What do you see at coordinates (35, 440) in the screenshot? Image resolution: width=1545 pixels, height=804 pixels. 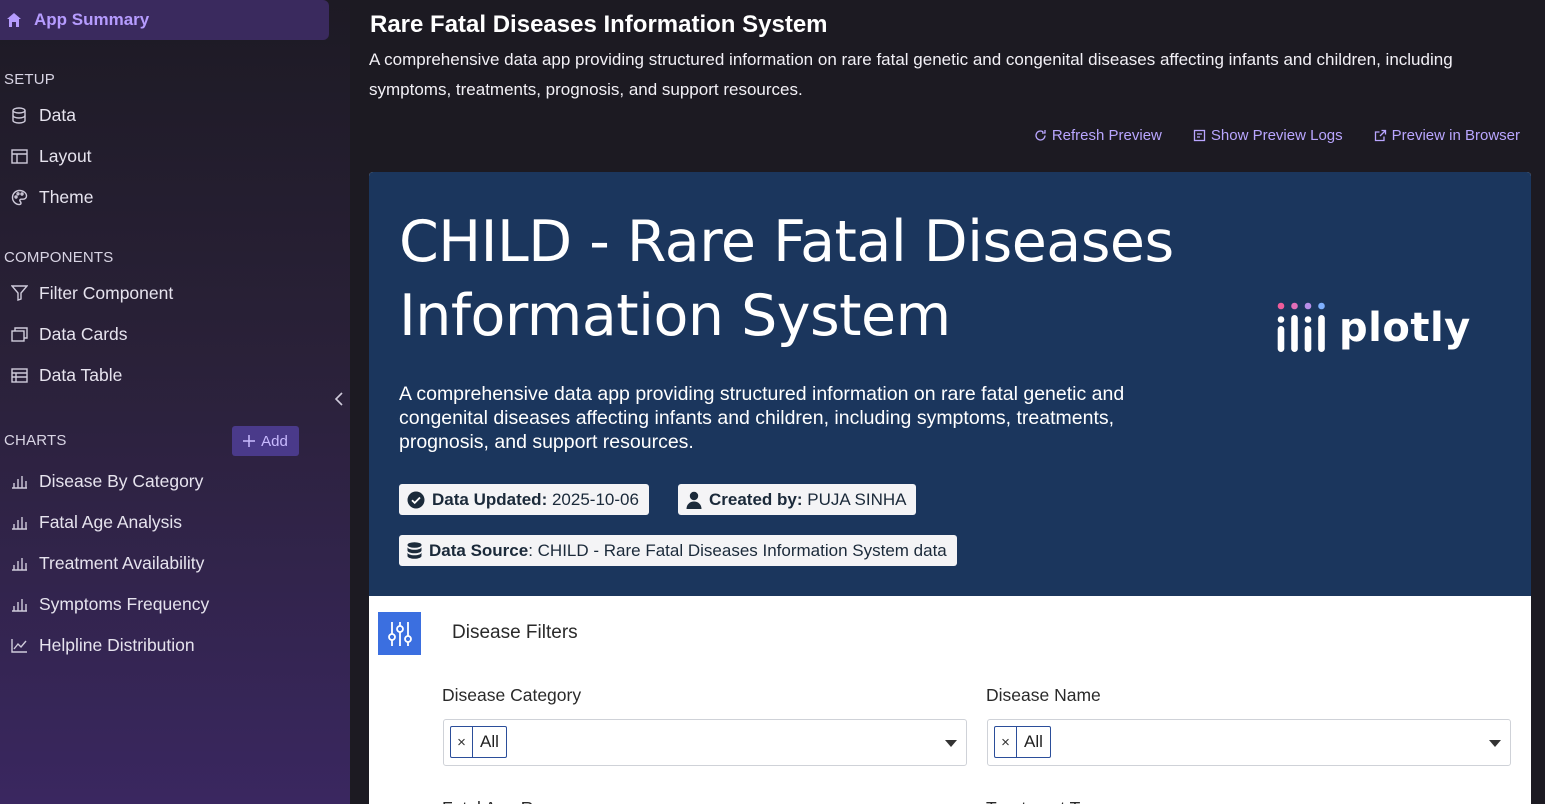 I see `section-title-charts: CHARTS` at bounding box center [35, 440].